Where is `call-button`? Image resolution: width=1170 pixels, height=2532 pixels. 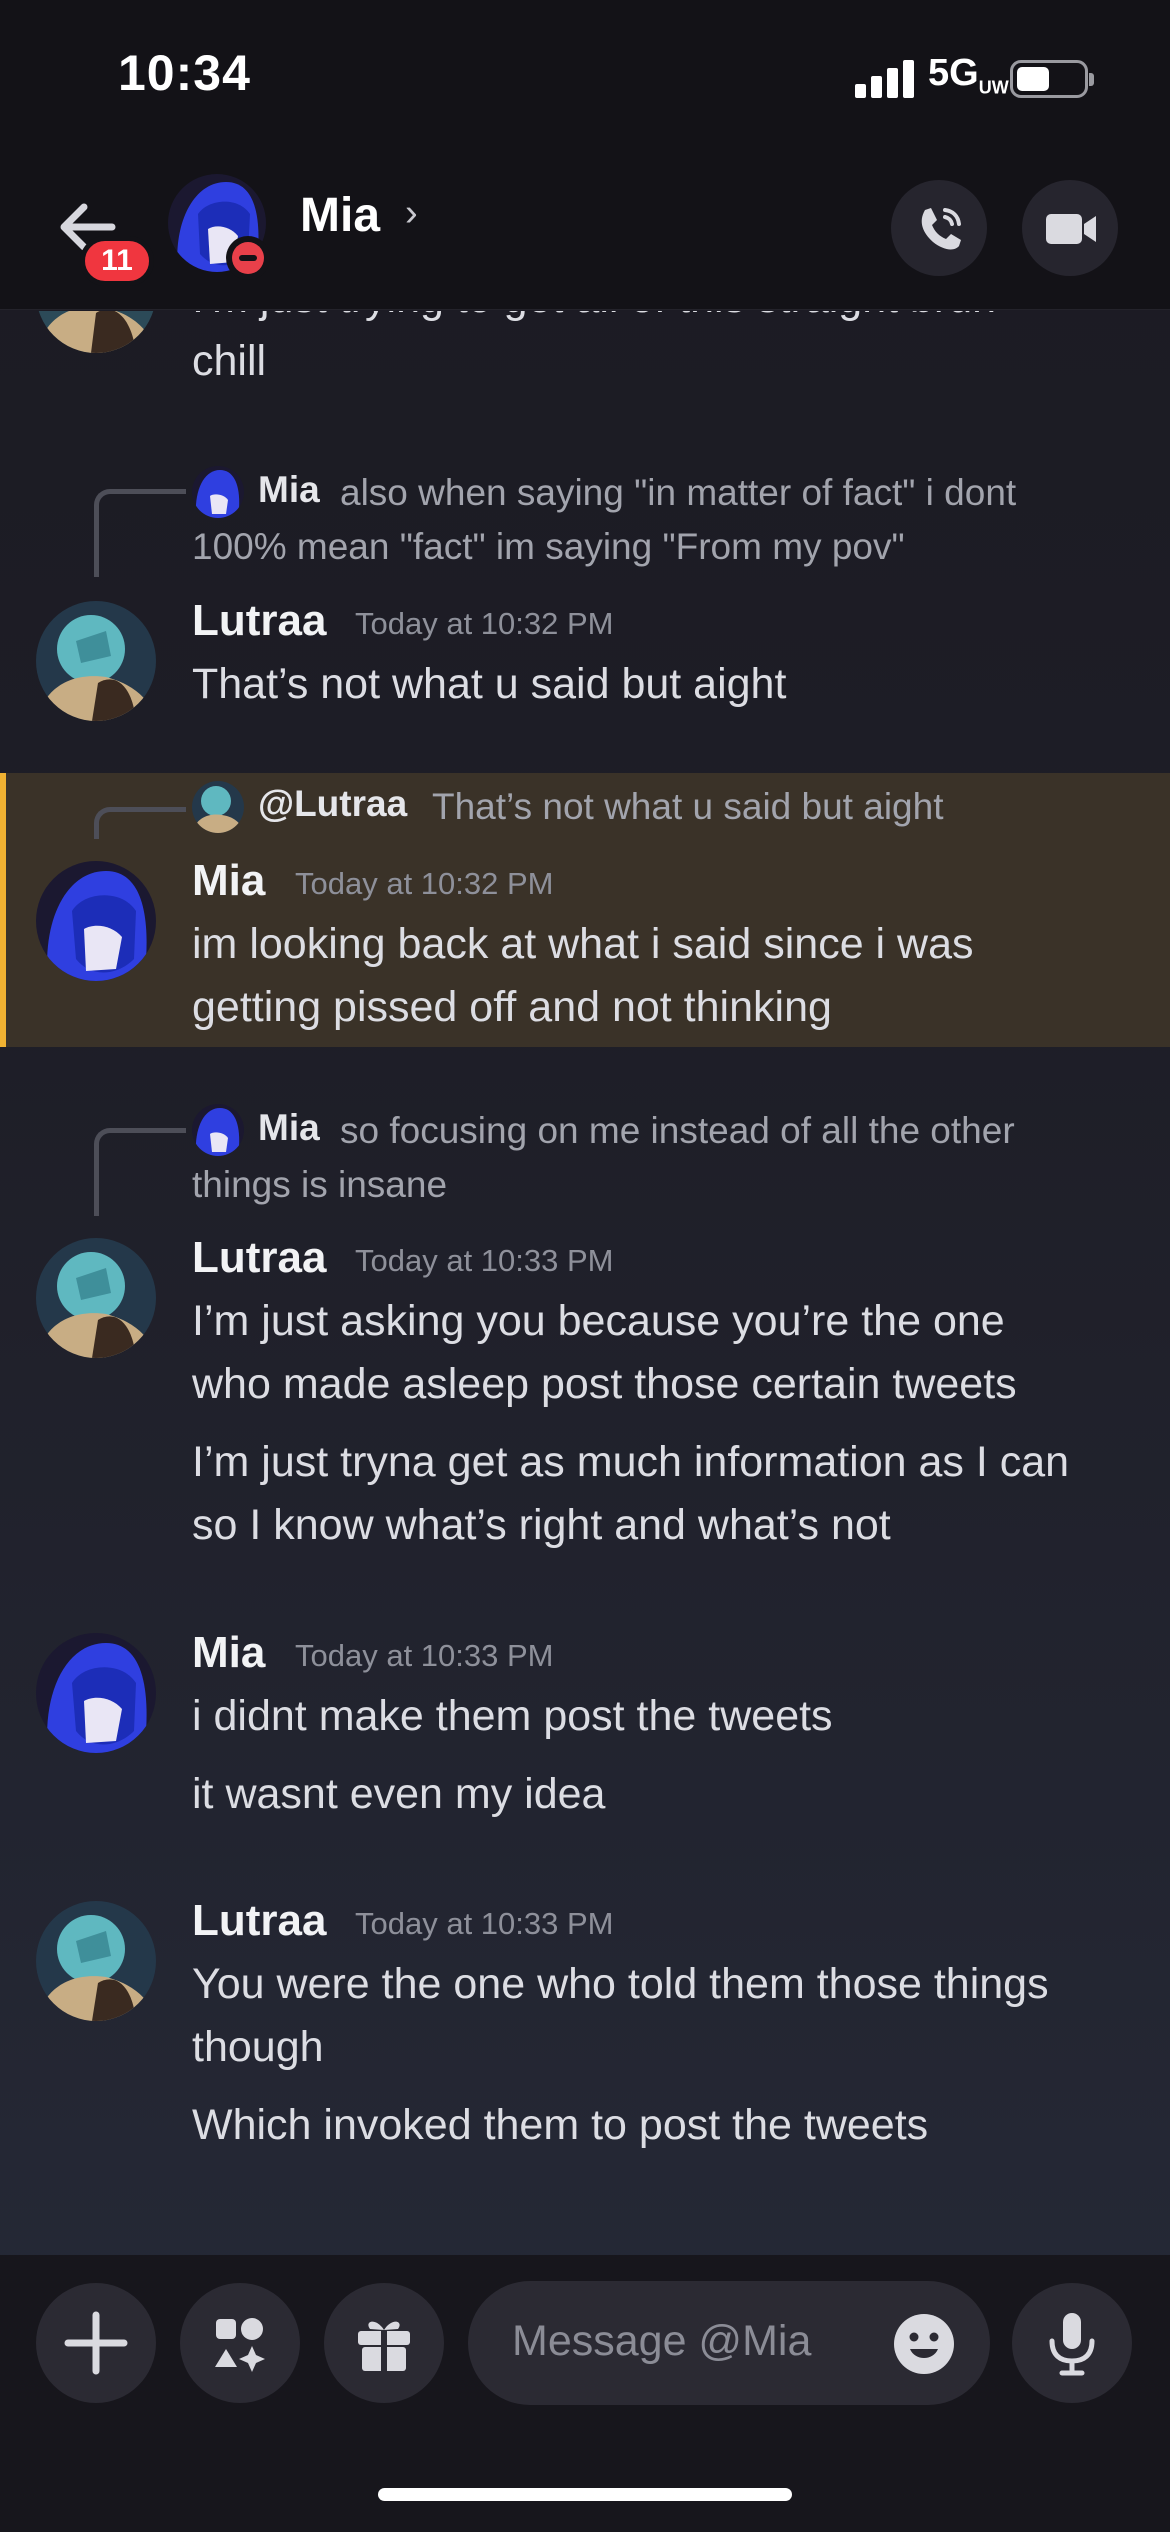
call-button is located at coordinates (939, 228).